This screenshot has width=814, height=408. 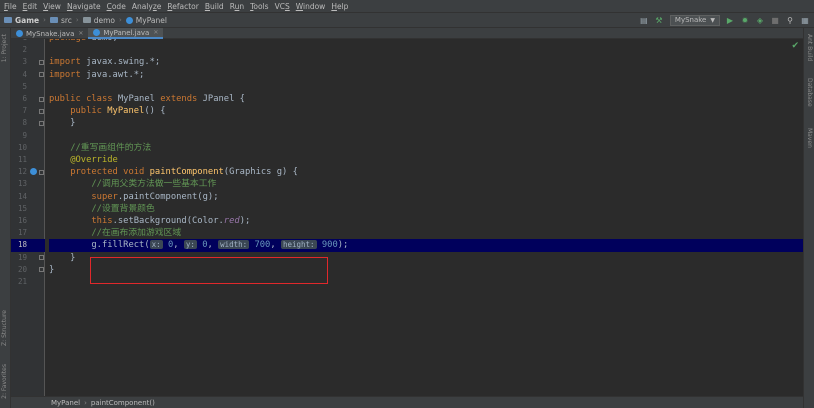 What do you see at coordinates (237, 6) in the screenshot?
I see `menu-item: Run` at bounding box center [237, 6].